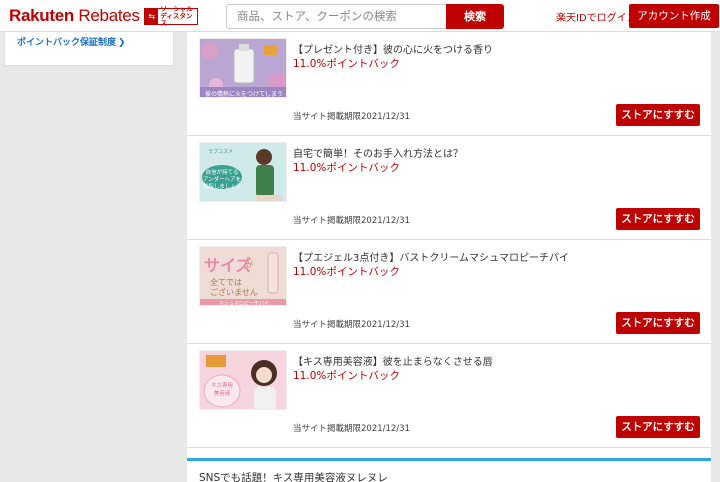 This screenshot has height=482, width=720. Describe the element at coordinates (222, 385) in the screenshot. I see `svg-text: キス専用` at that location.